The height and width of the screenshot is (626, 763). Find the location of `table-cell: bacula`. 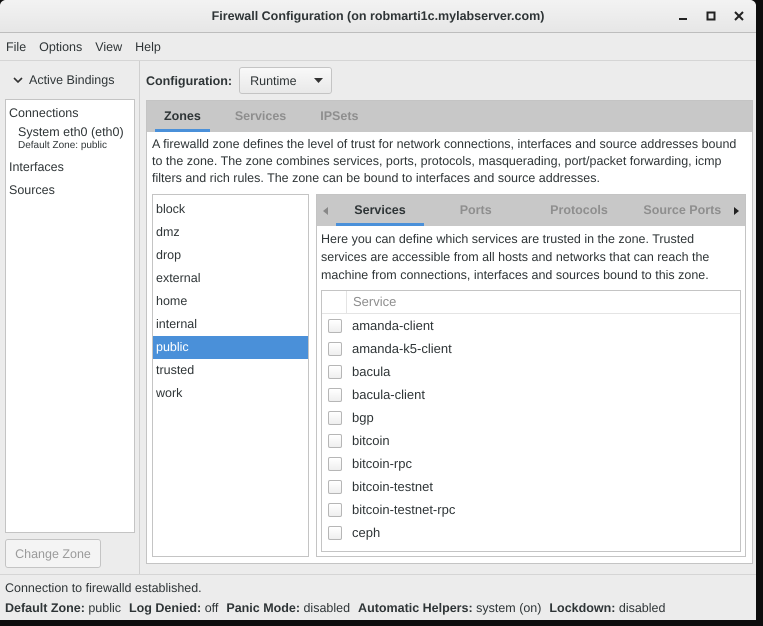

table-cell: bacula is located at coordinates (371, 371).